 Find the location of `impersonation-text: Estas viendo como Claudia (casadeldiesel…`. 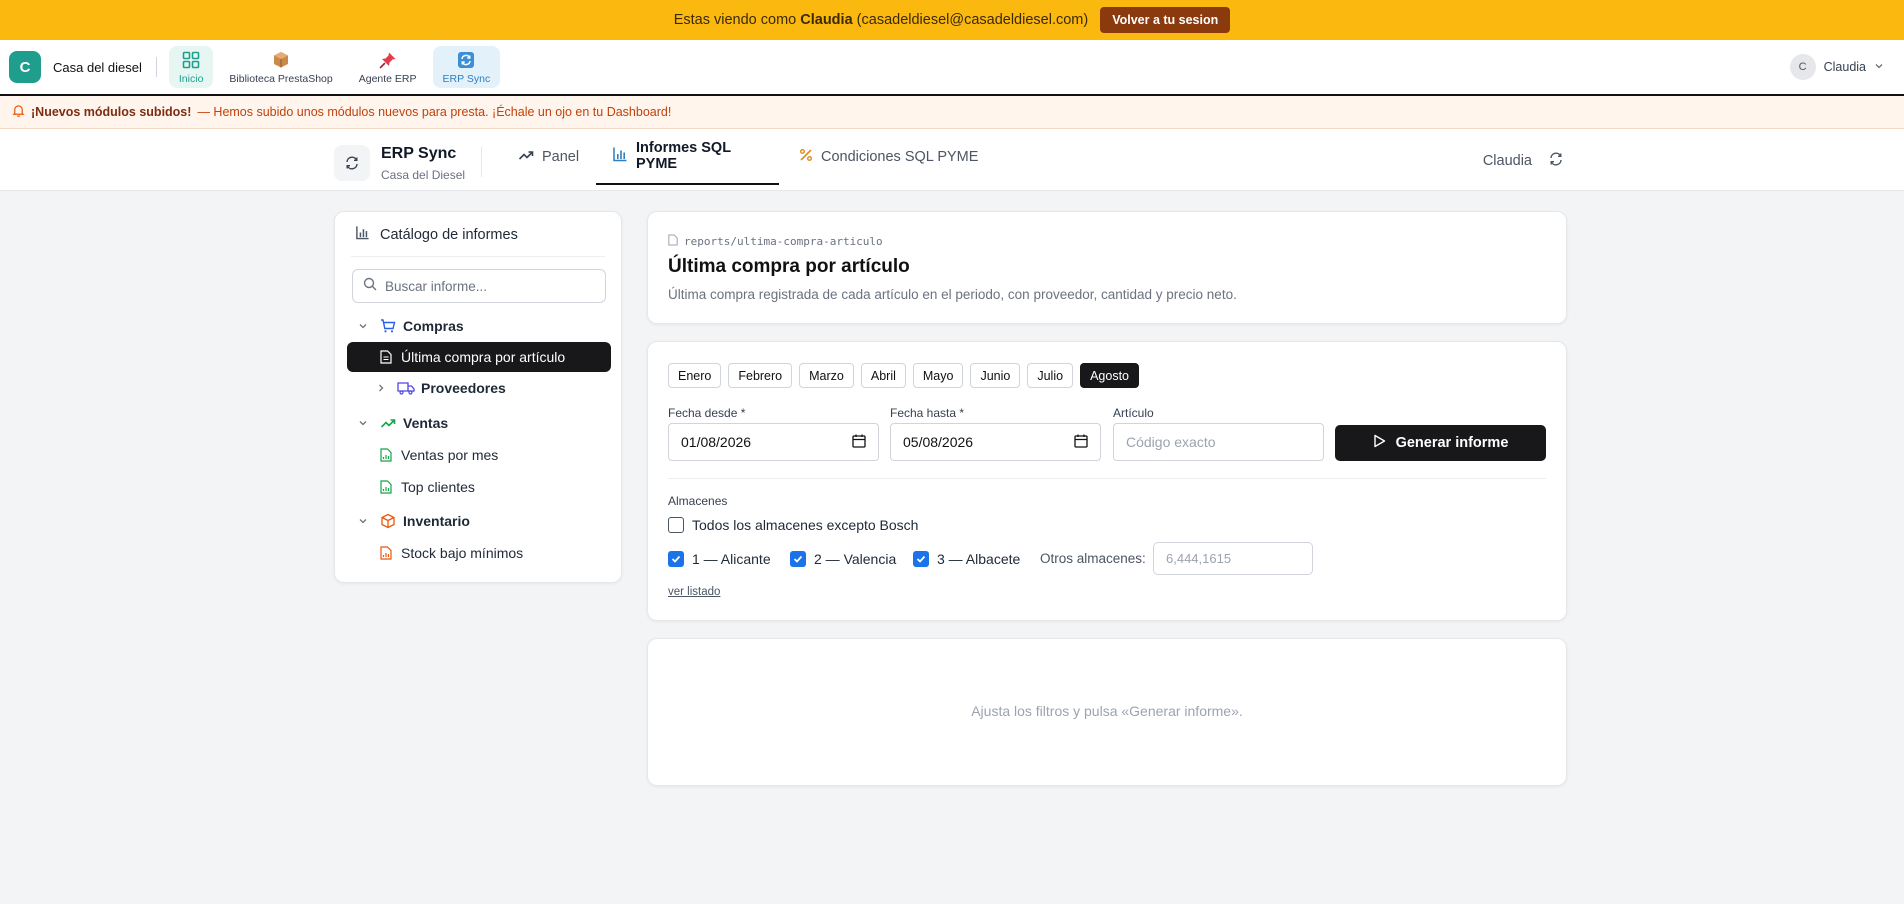

impersonation-text: Estas viendo como Claudia (casadeldiesel… is located at coordinates (881, 20).